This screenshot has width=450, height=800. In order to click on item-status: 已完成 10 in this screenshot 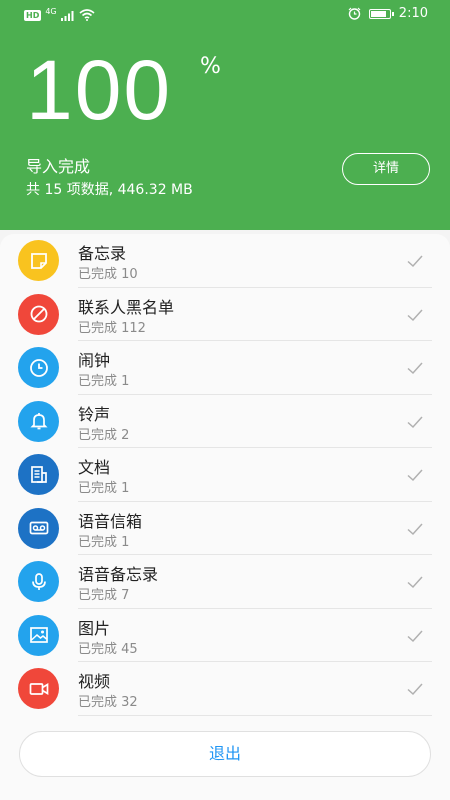, I will do `click(108, 274)`.